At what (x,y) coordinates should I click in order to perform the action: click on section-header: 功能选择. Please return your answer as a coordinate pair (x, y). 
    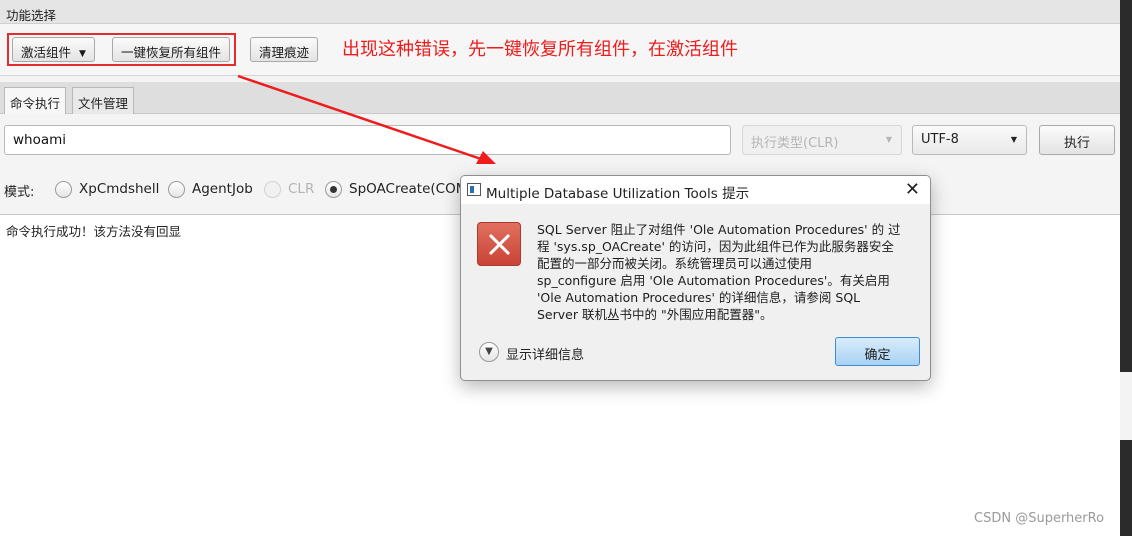
    Looking at the image, I should click on (560, 12).